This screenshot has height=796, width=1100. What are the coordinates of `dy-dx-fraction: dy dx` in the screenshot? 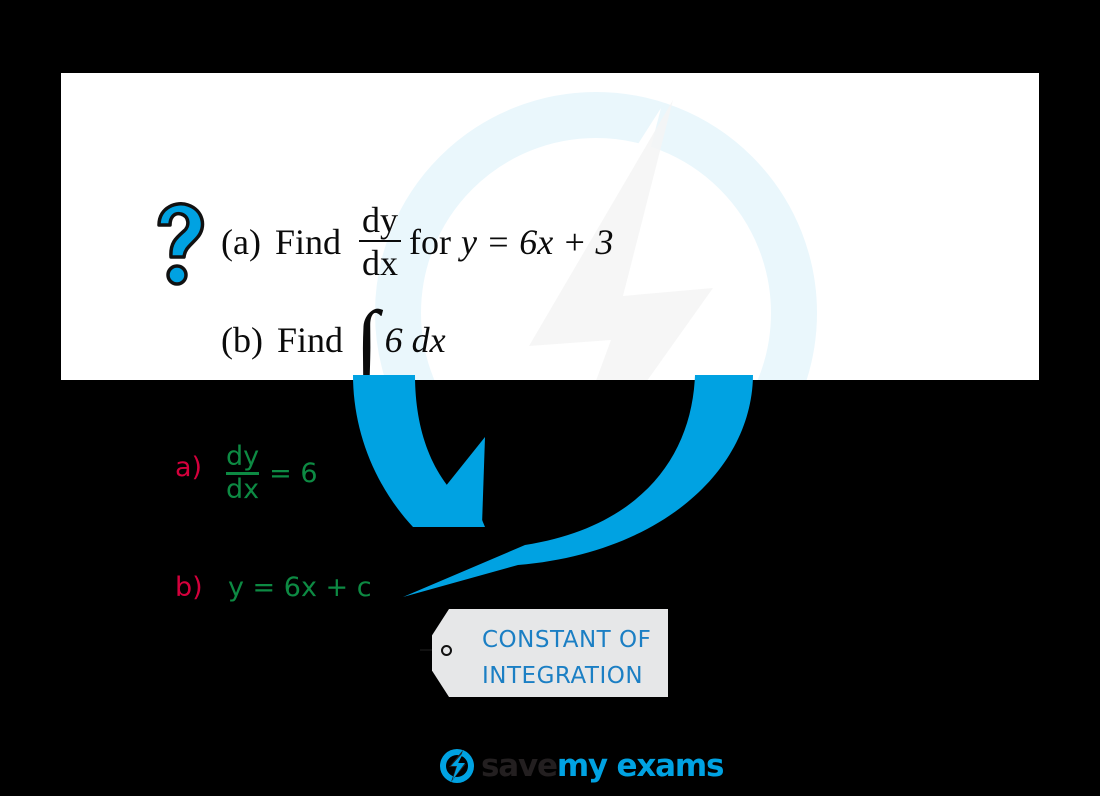 It's located at (380, 241).